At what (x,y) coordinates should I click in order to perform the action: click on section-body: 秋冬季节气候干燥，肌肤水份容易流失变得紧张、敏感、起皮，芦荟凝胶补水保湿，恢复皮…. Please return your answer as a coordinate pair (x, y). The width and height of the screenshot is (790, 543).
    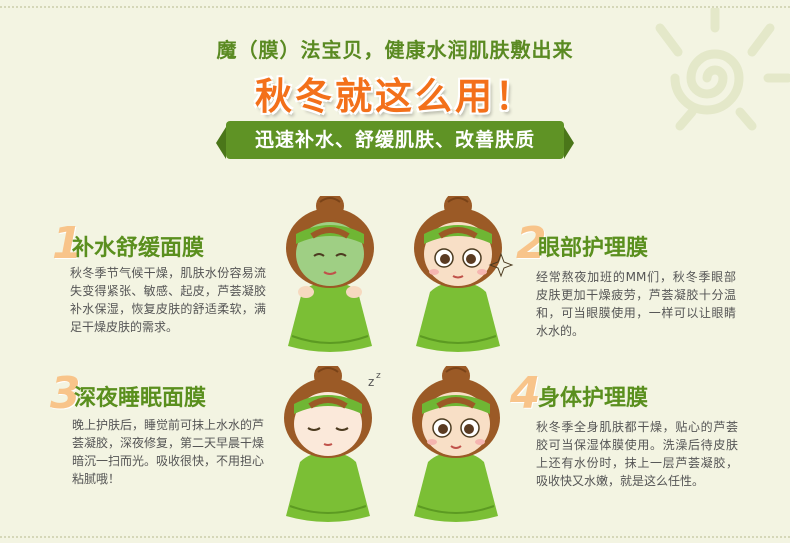
    Looking at the image, I should click on (168, 300).